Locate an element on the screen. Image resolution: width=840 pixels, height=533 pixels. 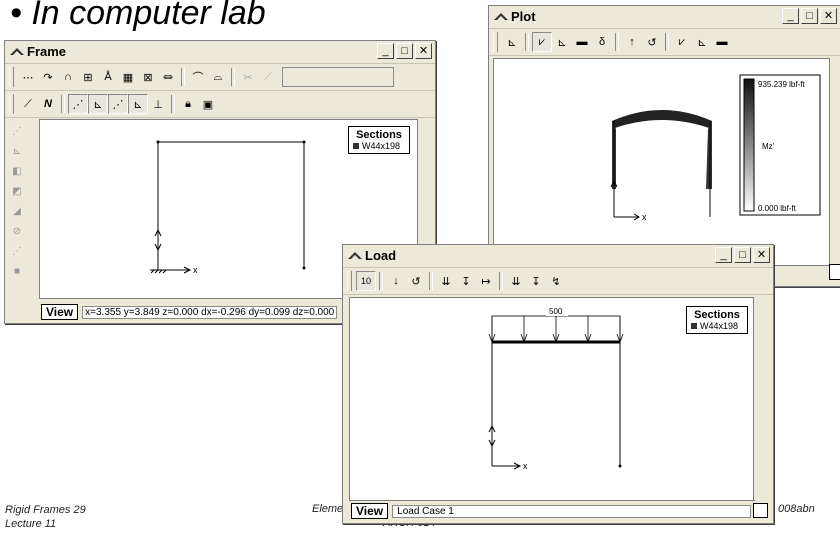
snap-member-icon: ⋰ is located at coordinates (118, 104).